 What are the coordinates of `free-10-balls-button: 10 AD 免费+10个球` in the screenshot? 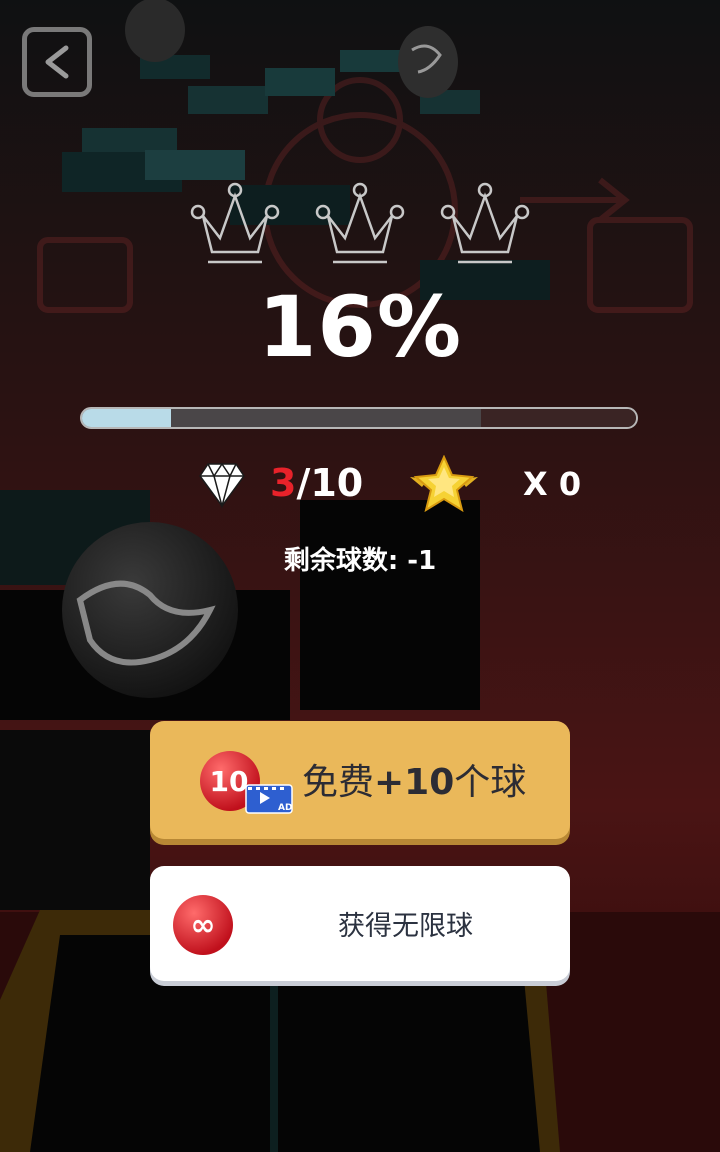 It's located at (360, 780).